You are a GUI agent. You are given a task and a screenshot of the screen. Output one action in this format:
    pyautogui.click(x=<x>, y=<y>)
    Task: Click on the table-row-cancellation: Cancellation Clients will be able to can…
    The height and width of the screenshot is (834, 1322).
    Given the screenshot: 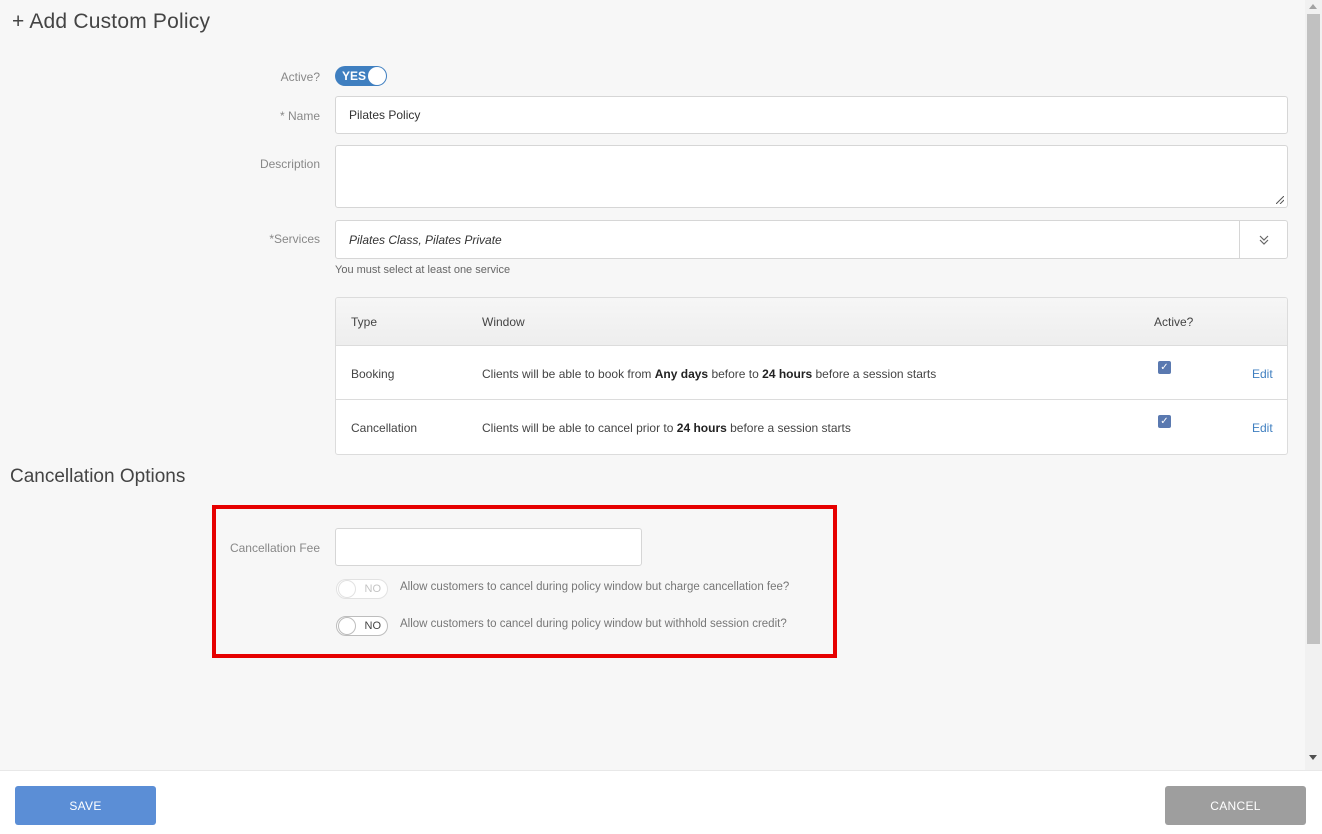 What is the action you would take?
    pyautogui.click(x=811, y=427)
    